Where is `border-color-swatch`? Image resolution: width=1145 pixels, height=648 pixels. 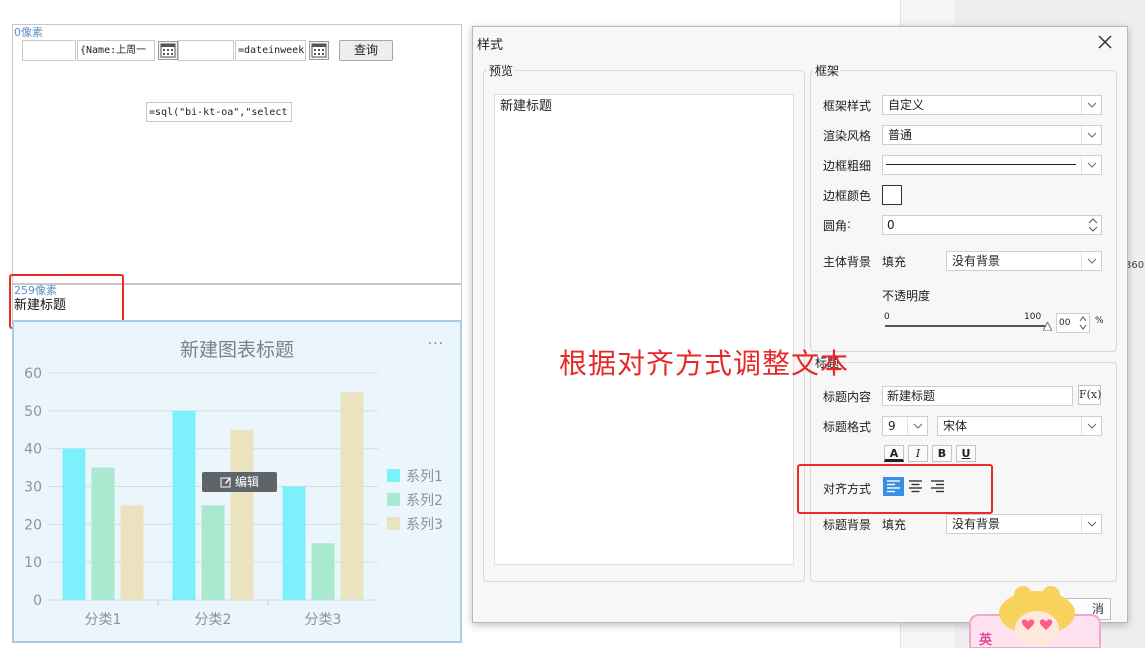
border-color-swatch is located at coordinates (892, 195).